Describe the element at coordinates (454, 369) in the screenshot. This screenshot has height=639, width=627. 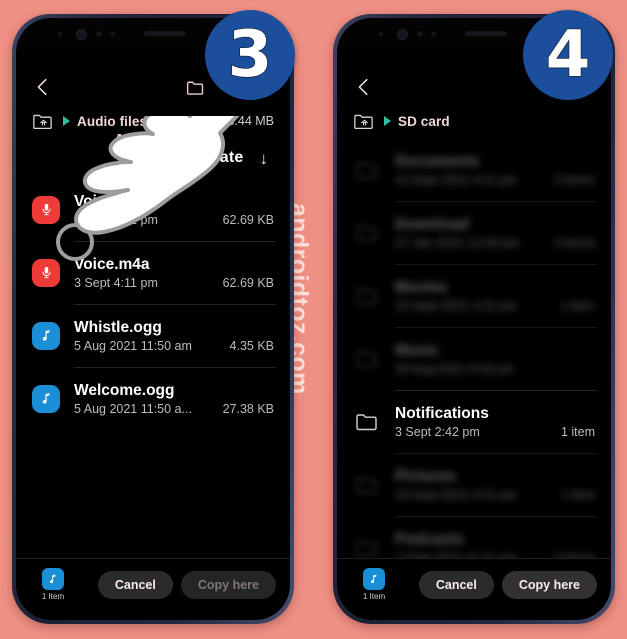
I see `folder-date: 20 Aug 2021 9:16 pm` at that location.